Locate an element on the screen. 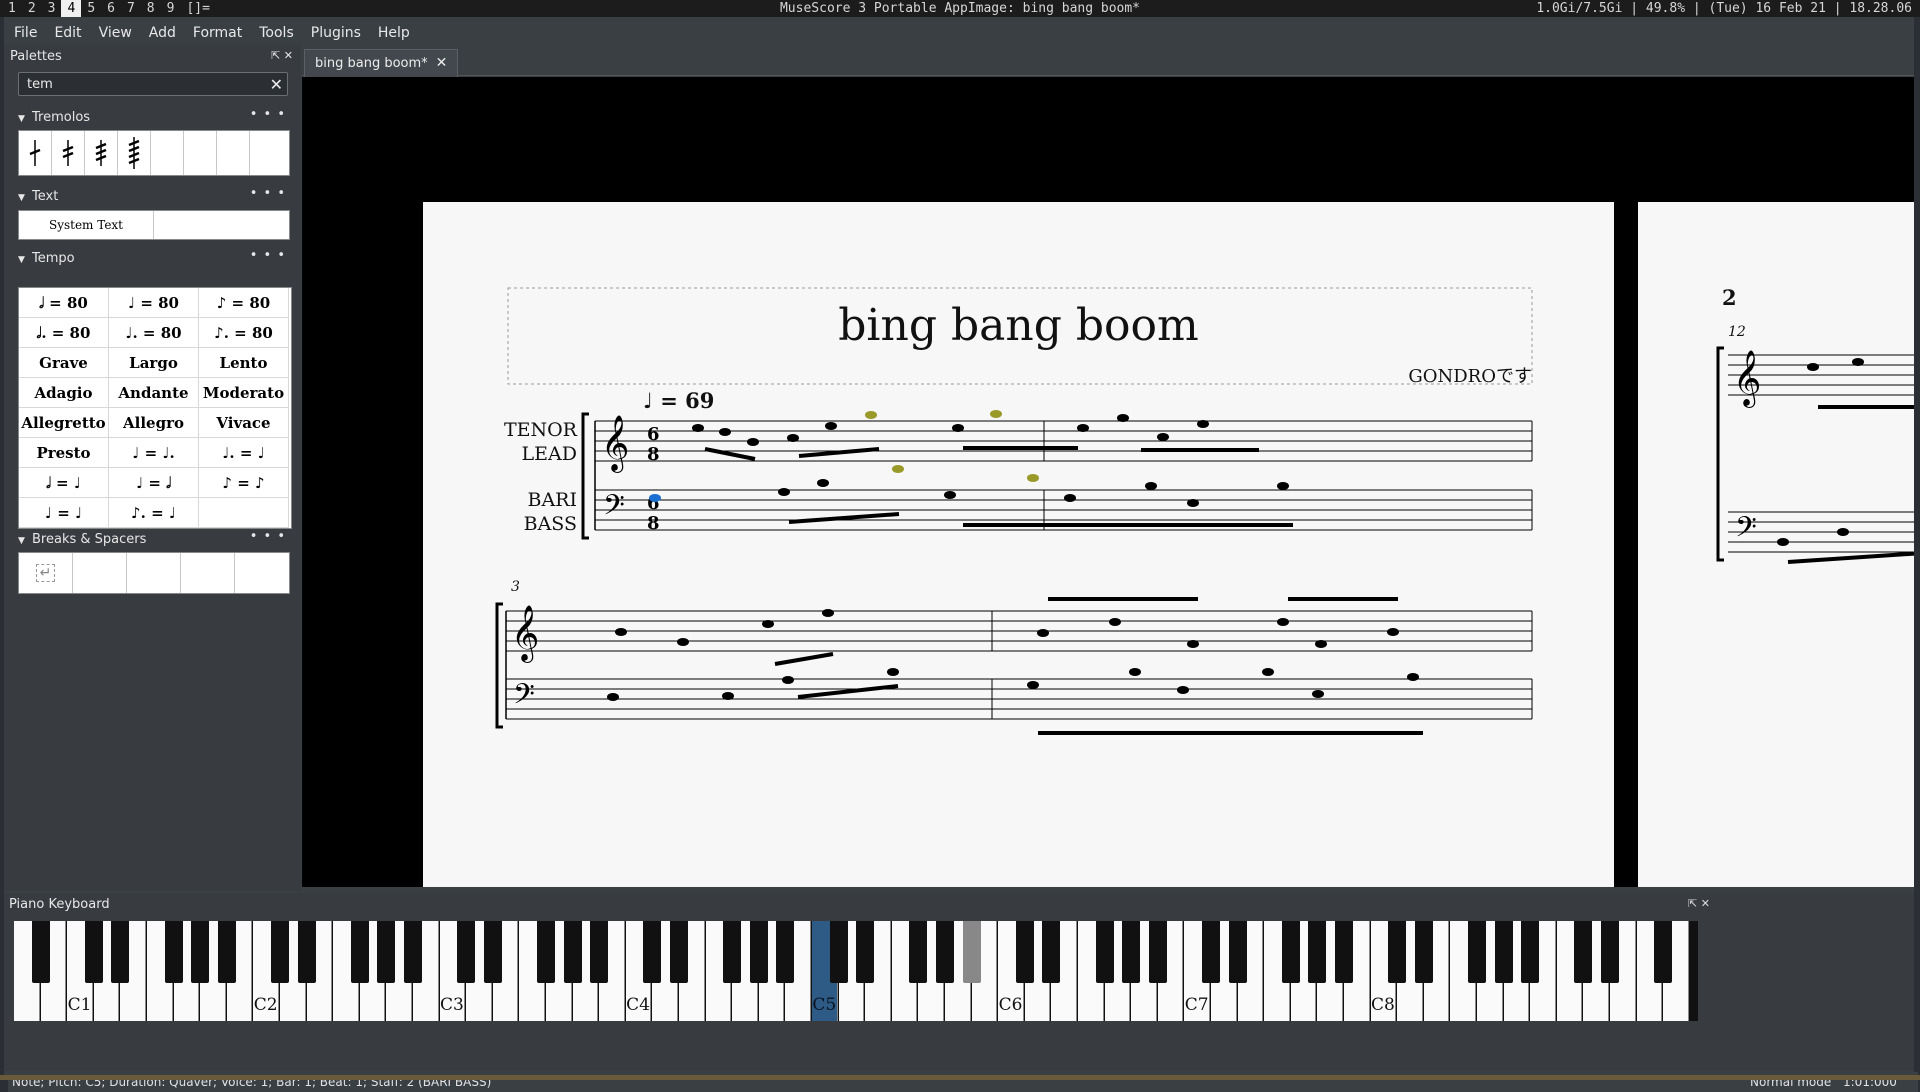 This screenshot has height=1092, width=1920. tremolo-4-icon is located at coordinates (134, 153).